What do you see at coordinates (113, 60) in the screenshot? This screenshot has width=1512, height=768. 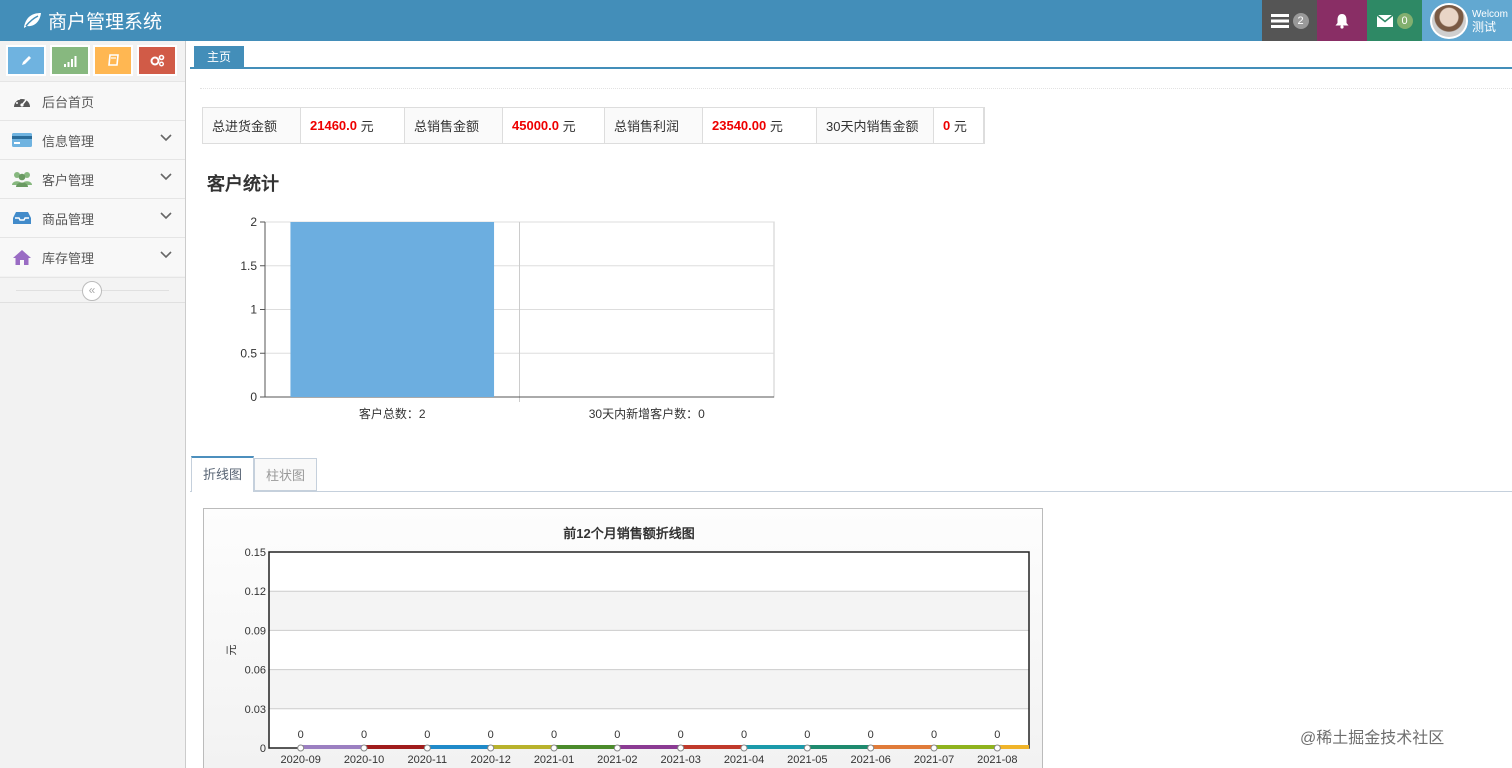 I see `shortcut-book-button` at bounding box center [113, 60].